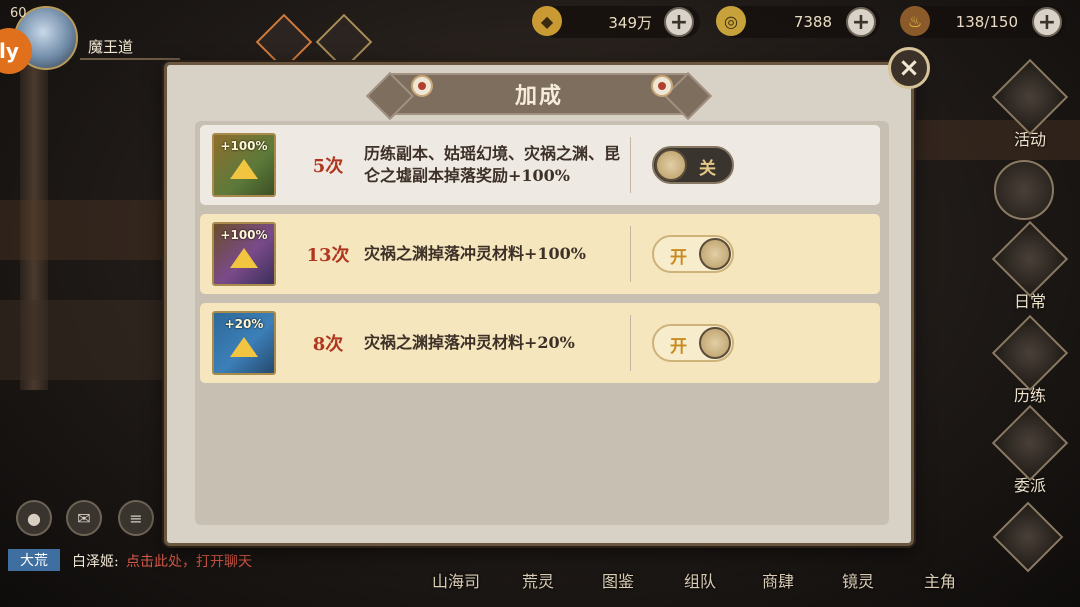 This screenshot has width=1080, height=607. What do you see at coordinates (492, 164) in the screenshot?
I see `bonus-description: 历练副本、姑瑶幻境、灾祸之渊、昆仑之墟副本掉落奖励+100%` at bounding box center [492, 164].